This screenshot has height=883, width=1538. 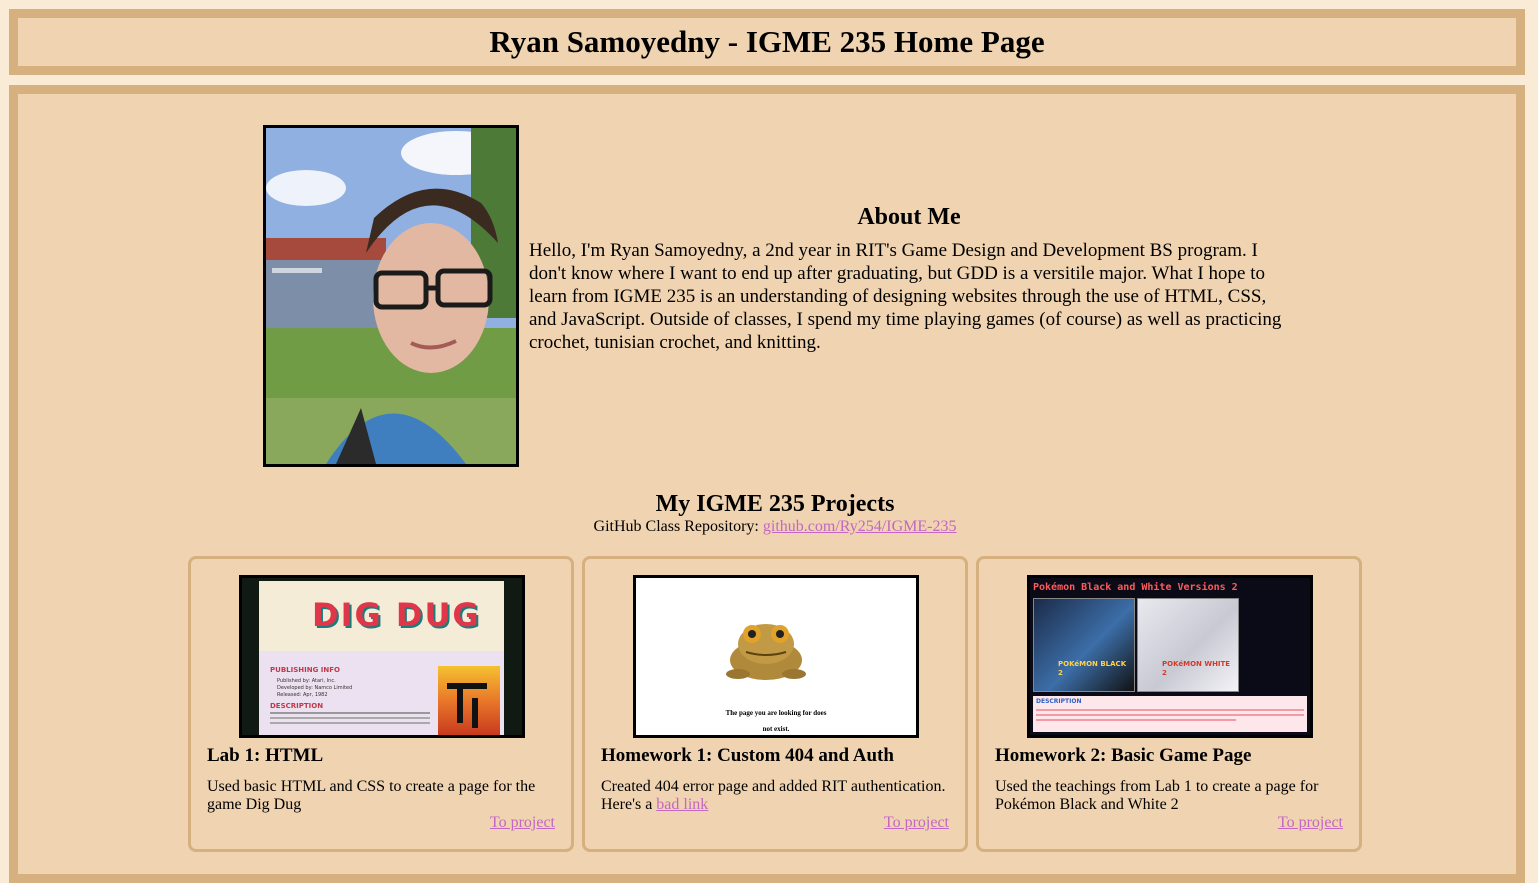 I want to click on pokemon-page-title: Pokémon Black and White Versions 2, so click(x=1135, y=587).